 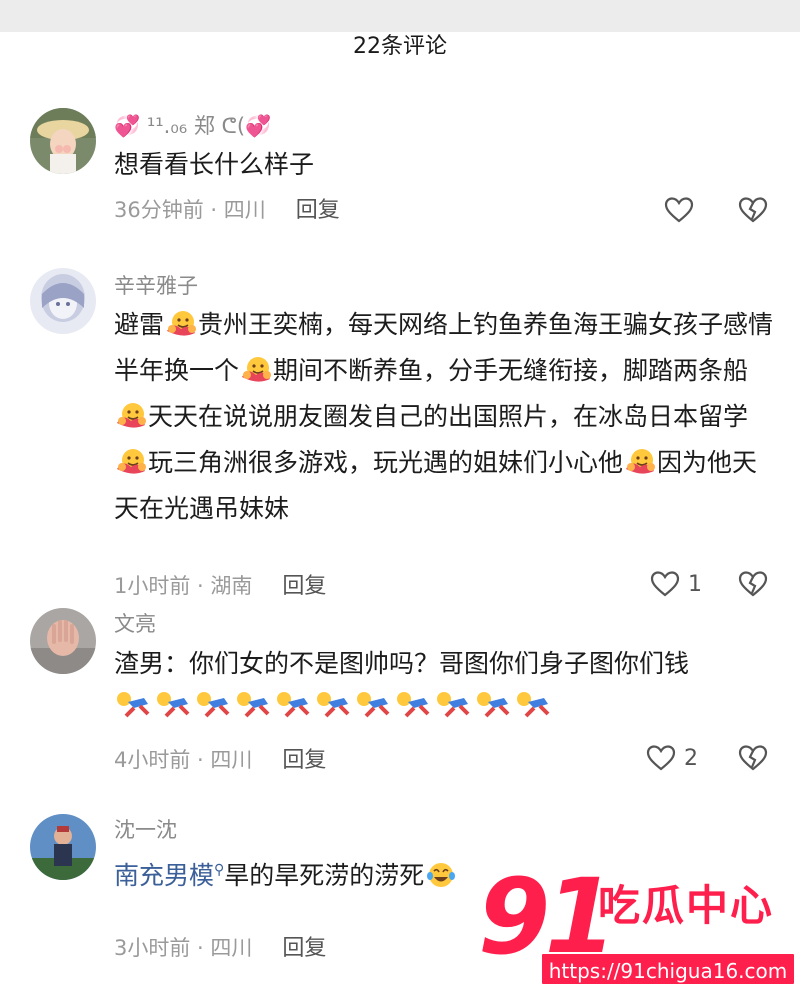 I want to click on emoji-row, so click(x=444, y=708).